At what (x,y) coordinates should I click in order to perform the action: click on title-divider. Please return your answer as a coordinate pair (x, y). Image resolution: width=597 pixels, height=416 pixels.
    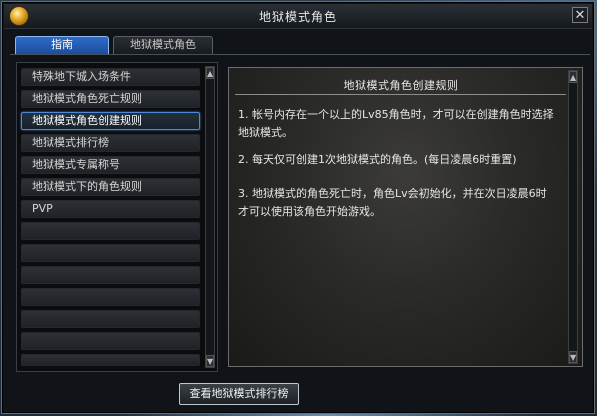
    Looking at the image, I should click on (400, 94).